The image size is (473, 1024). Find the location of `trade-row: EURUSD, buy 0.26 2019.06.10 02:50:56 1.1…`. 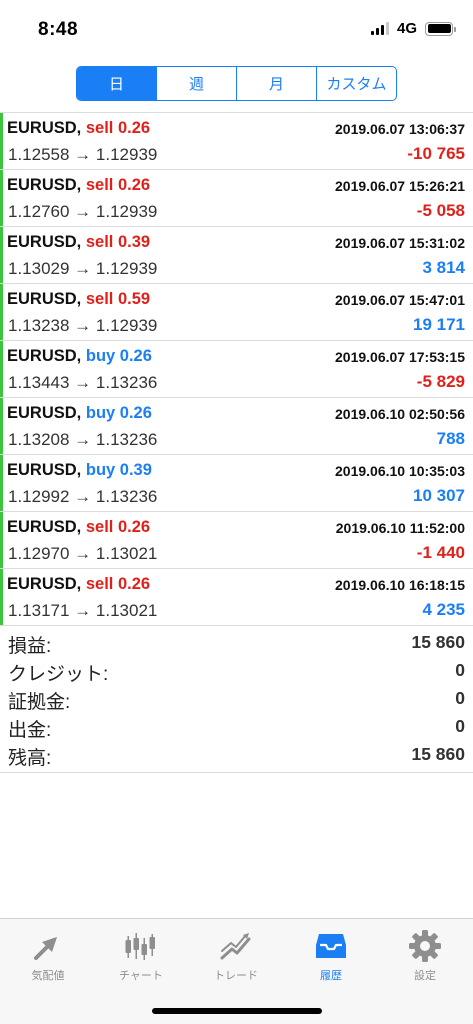

trade-row: EURUSD, buy 0.26 2019.06.10 02:50:56 1.1… is located at coordinates (236, 426).